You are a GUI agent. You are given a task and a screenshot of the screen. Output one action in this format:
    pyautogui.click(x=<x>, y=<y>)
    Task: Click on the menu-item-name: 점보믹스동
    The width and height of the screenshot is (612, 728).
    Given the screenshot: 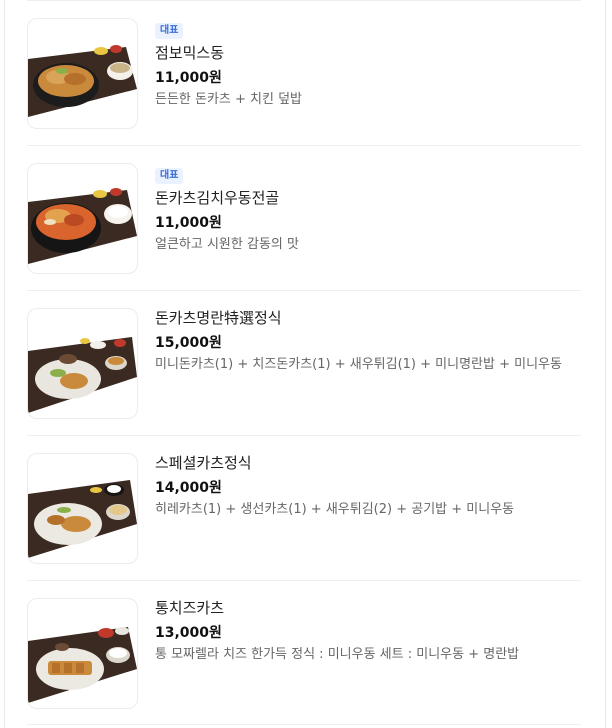 What is the action you would take?
    pyautogui.click(x=190, y=53)
    